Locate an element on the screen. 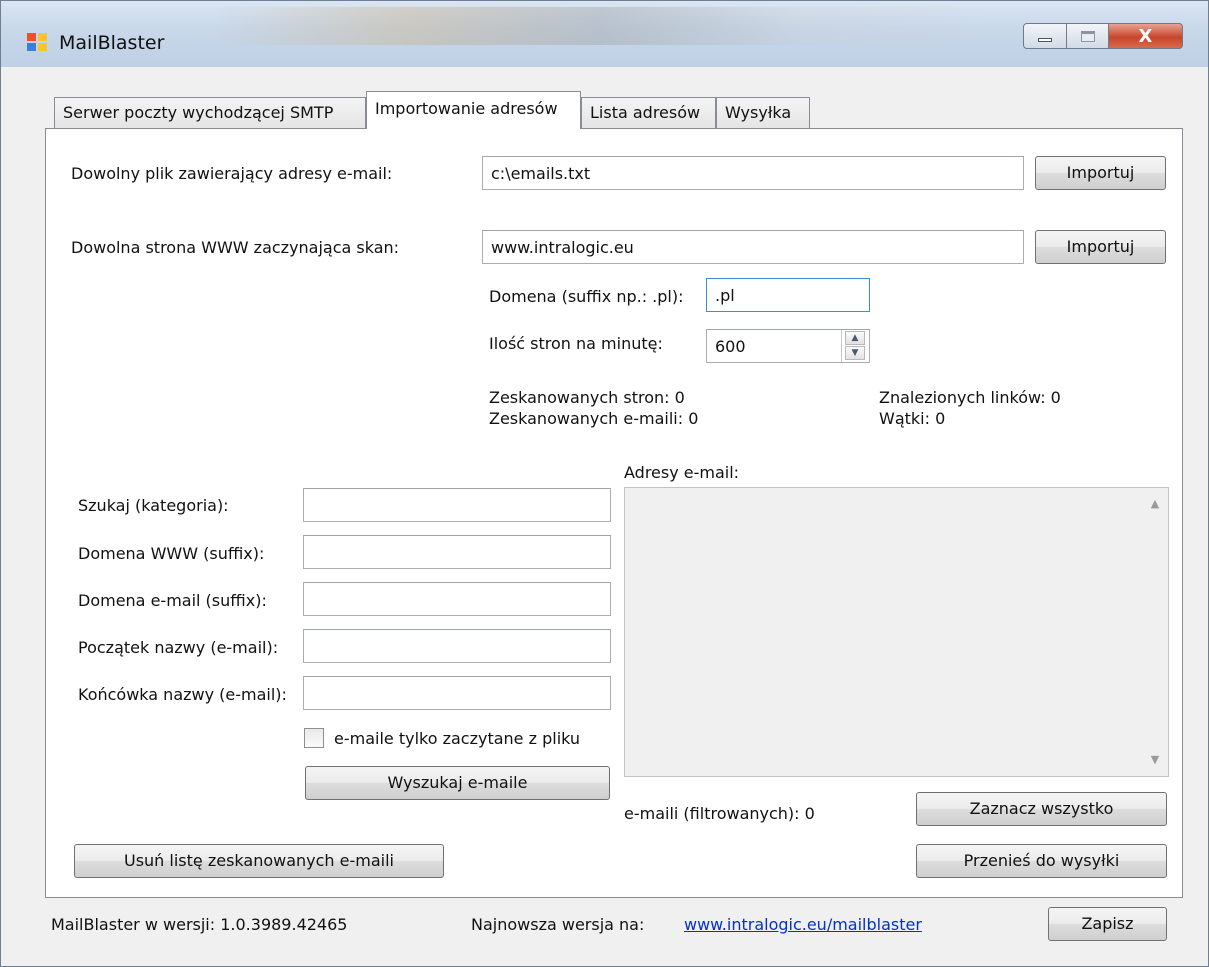  import-web-input is located at coordinates (753, 247).